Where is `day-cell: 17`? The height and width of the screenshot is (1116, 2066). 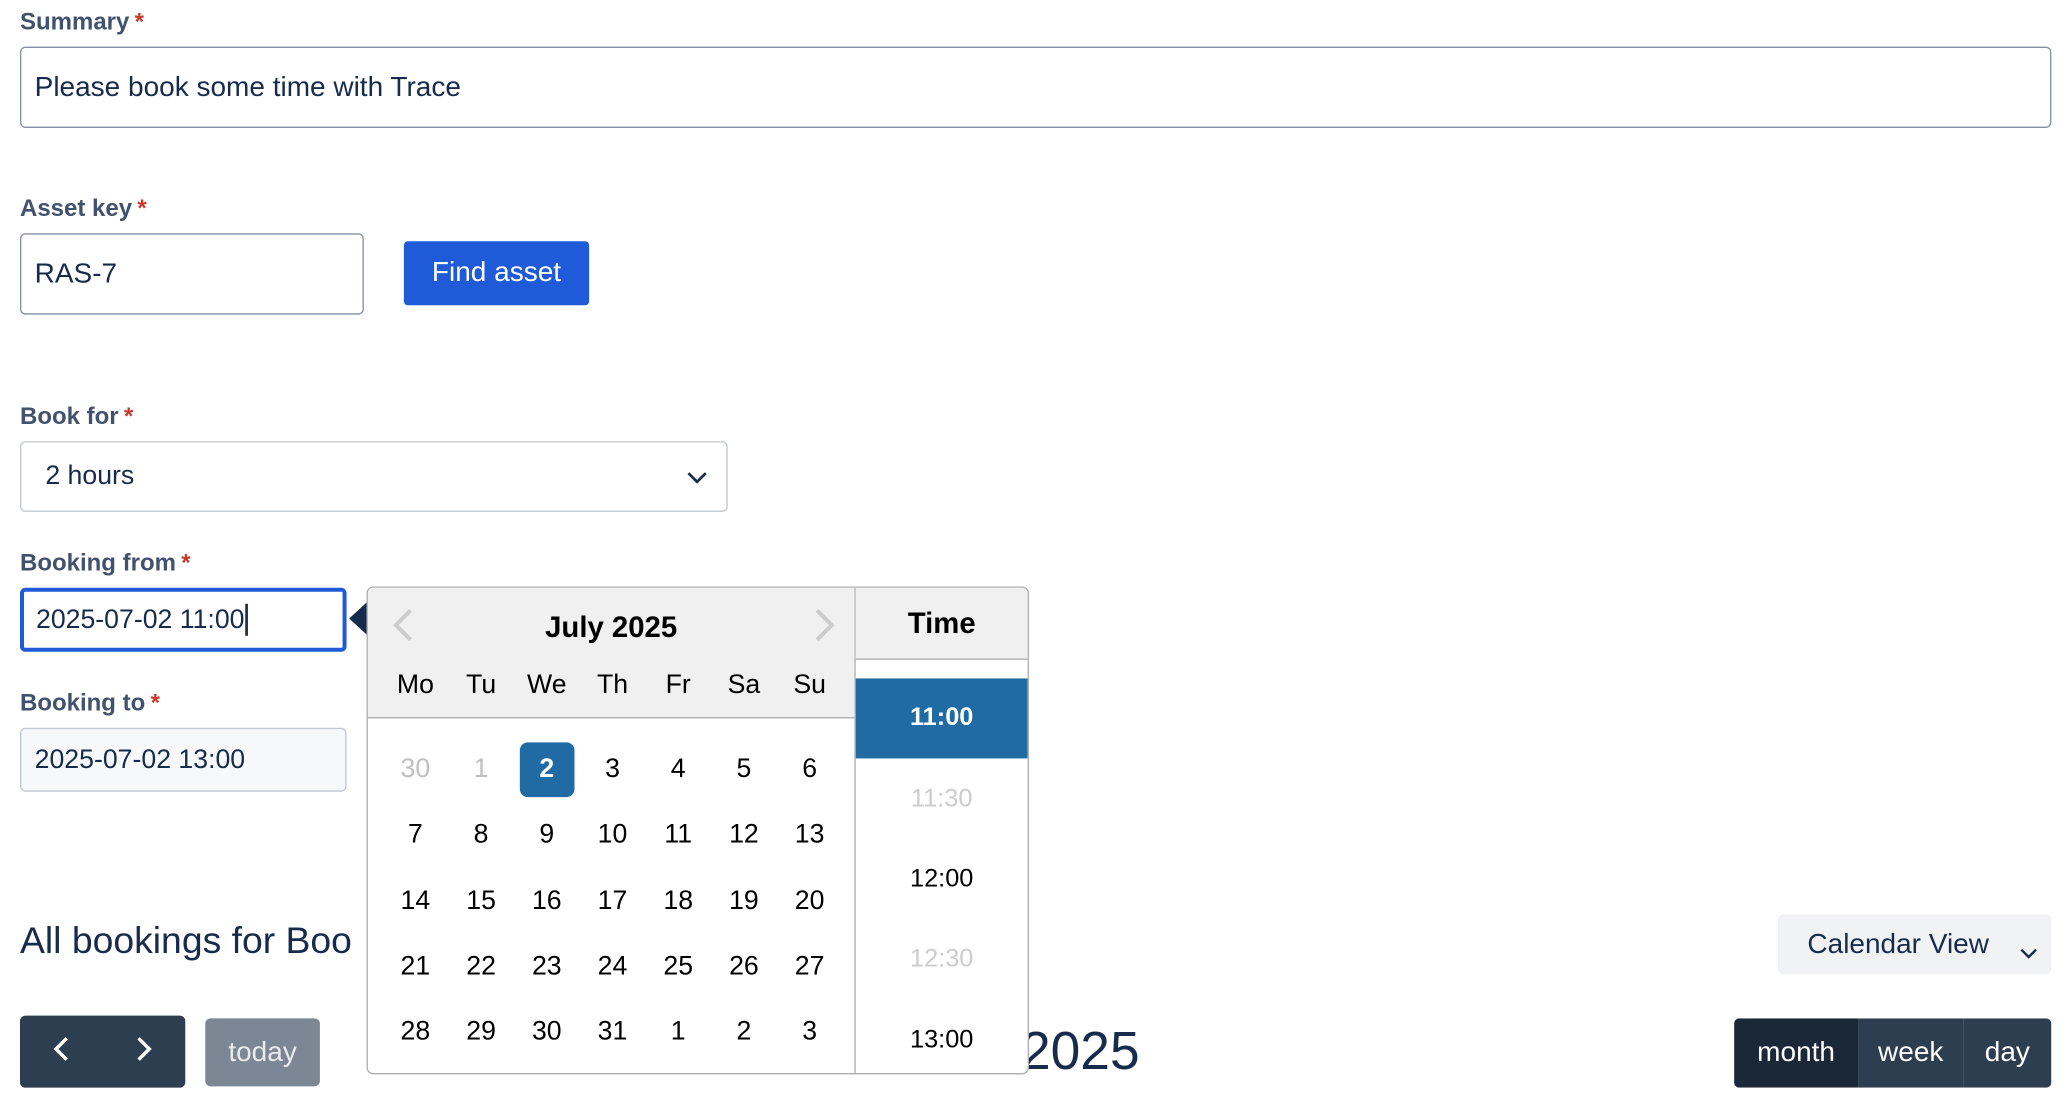
day-cell: 17 is located at coordinates (613, 901).